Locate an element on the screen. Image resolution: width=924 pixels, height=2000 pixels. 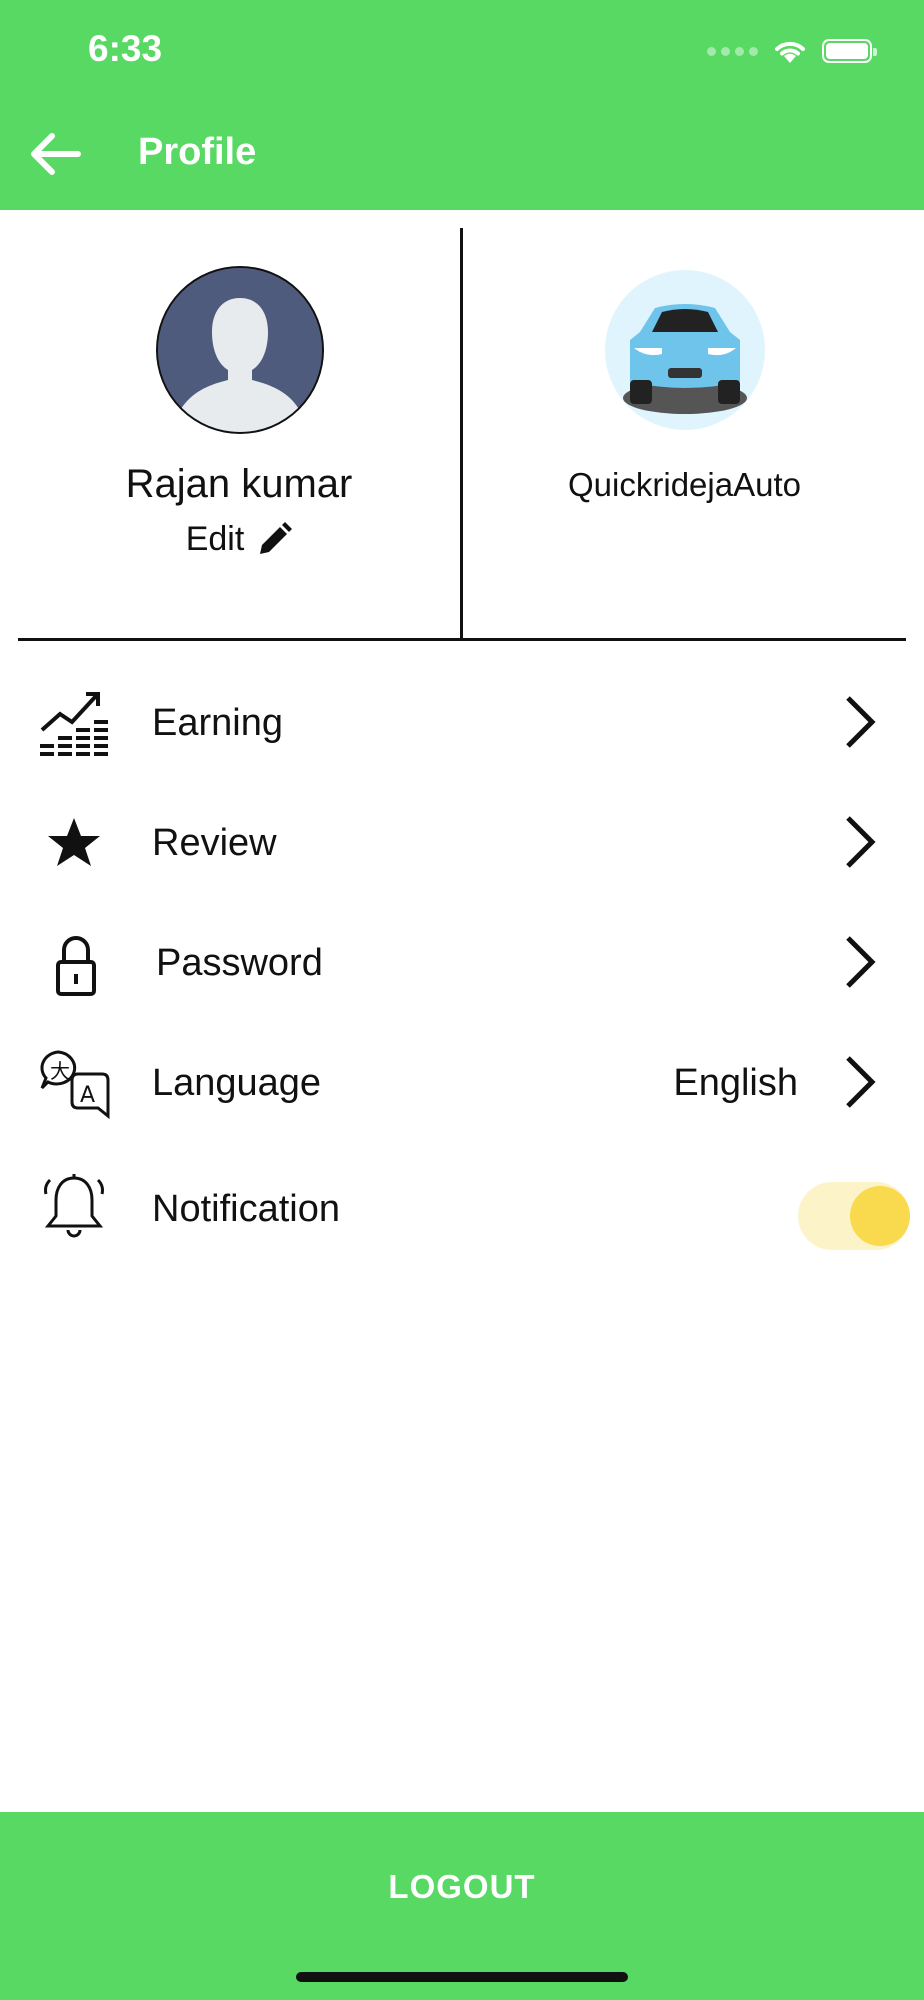
edit-profile-button: Edit is located at coordinates (239, 539).